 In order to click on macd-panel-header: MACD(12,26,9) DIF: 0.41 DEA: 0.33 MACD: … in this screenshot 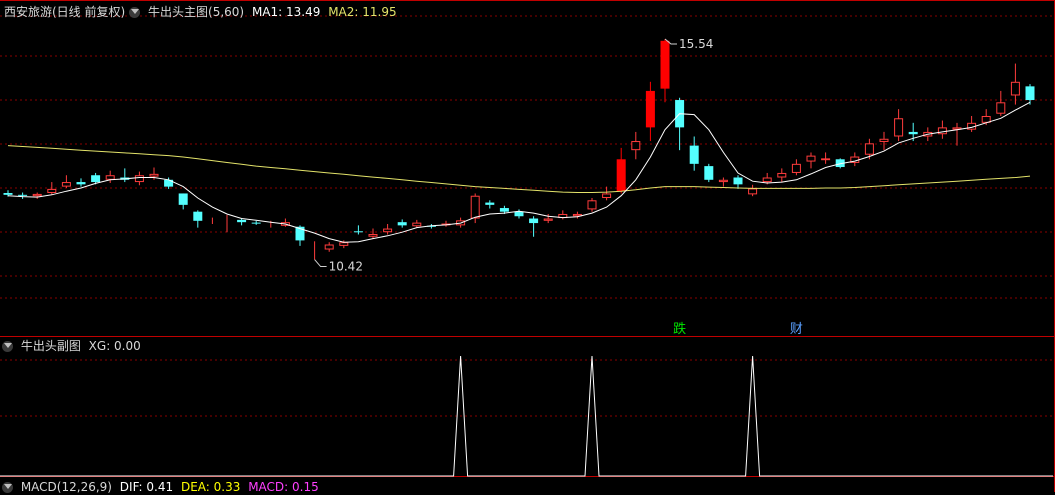, I will do `click(162, 487)`.